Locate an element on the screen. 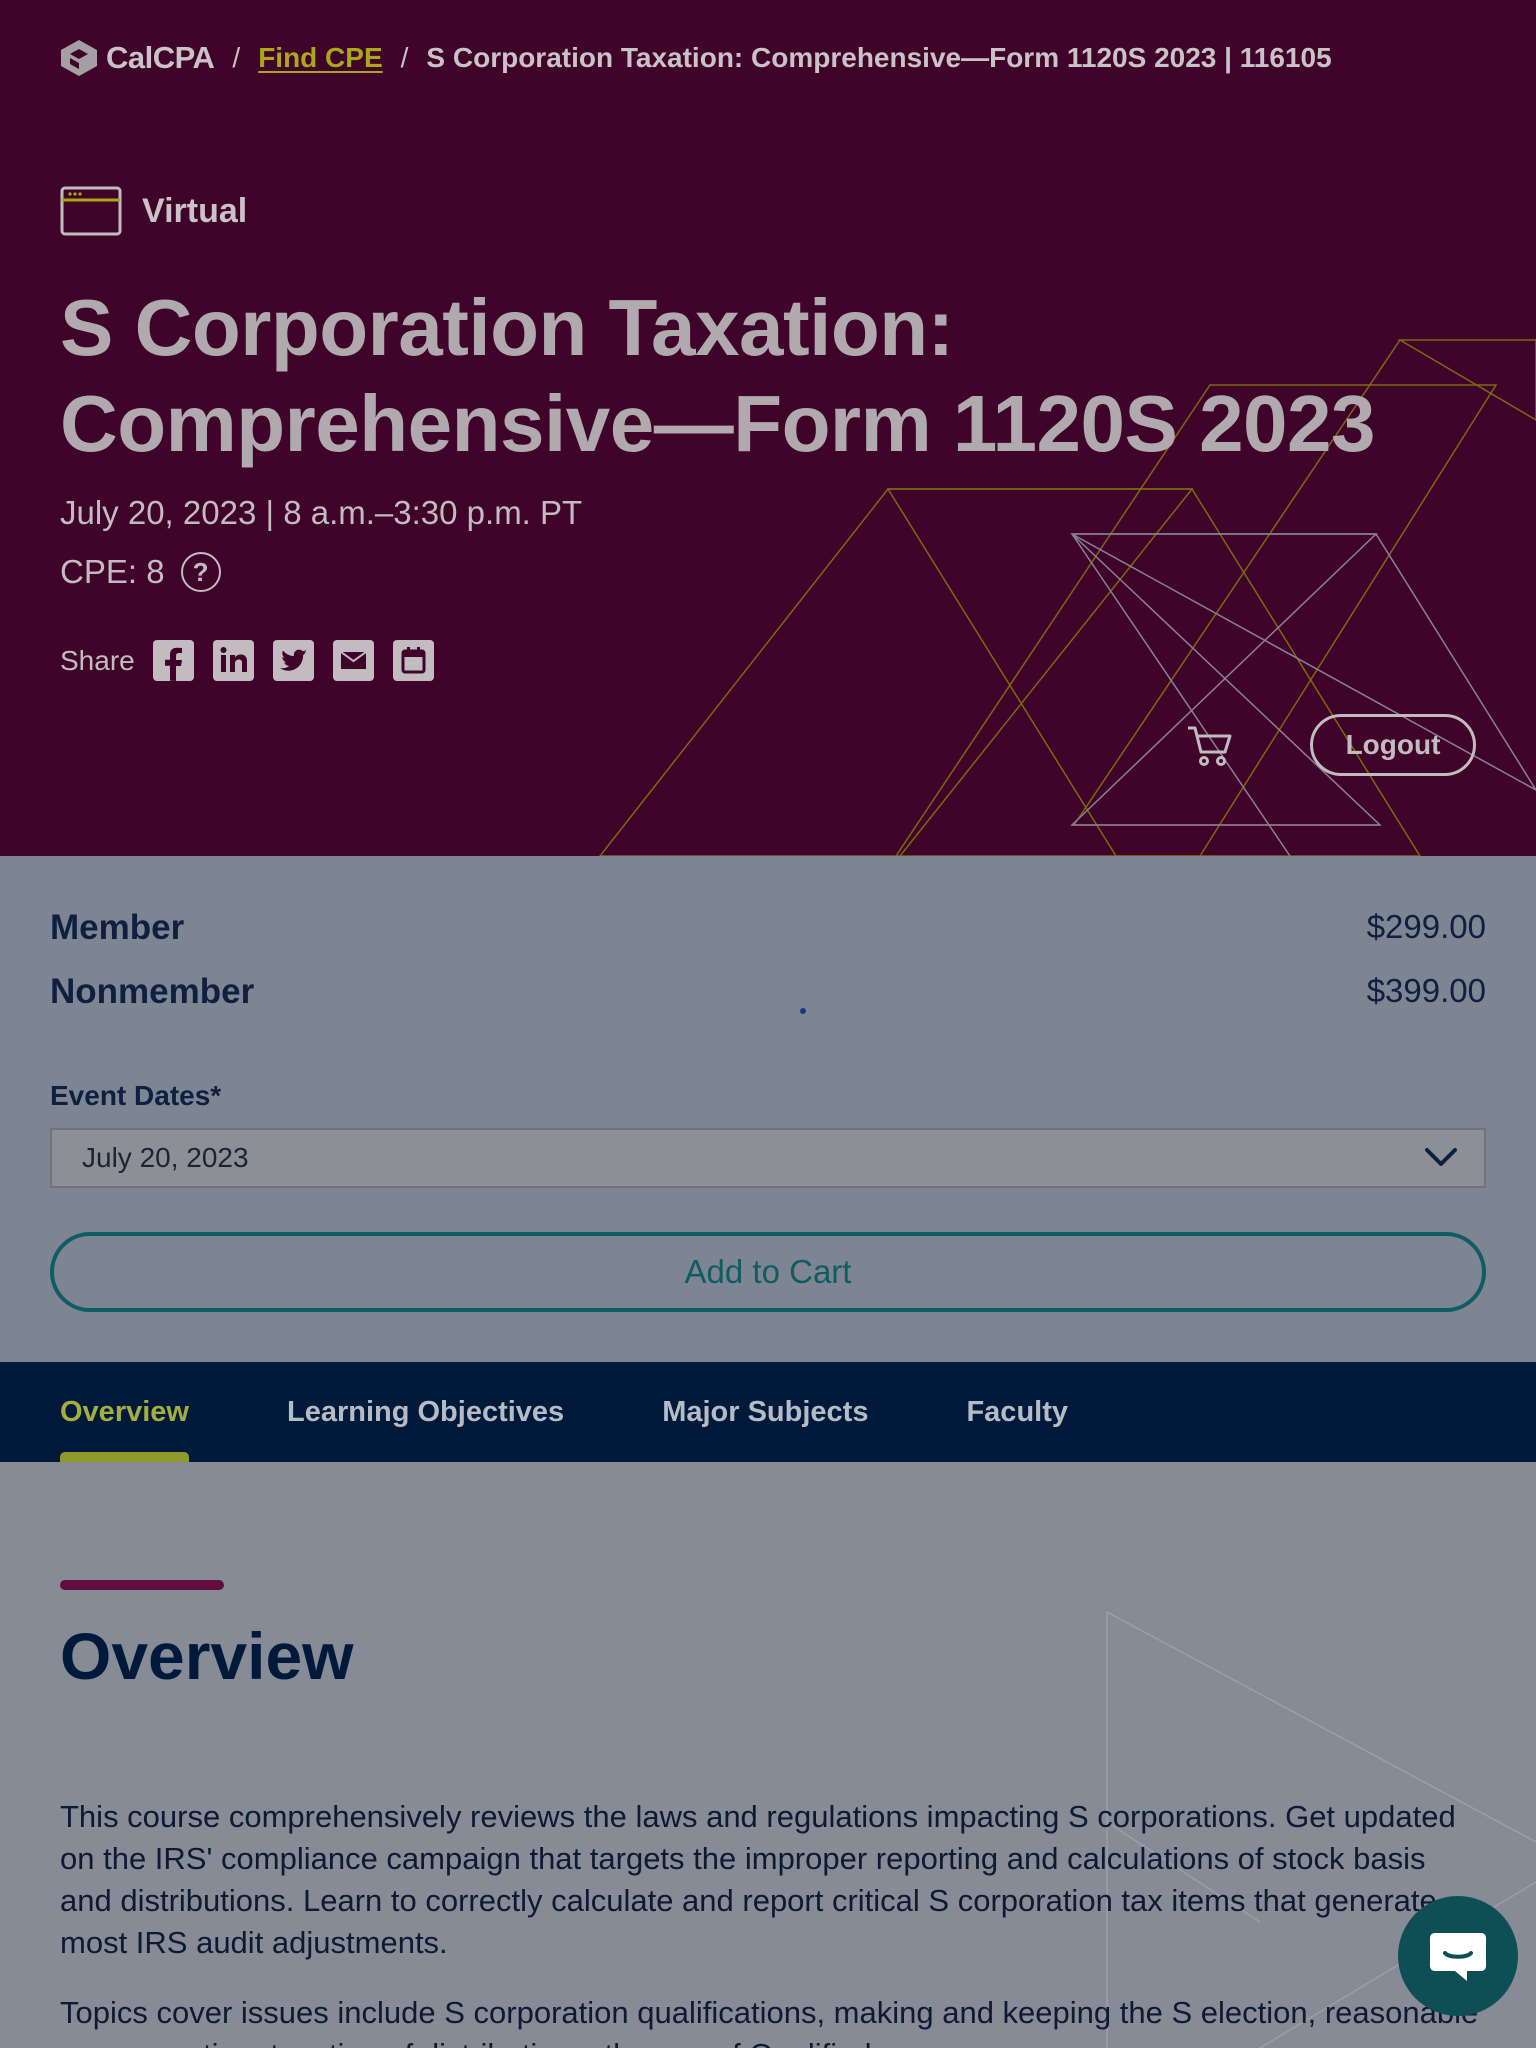  calcpa-logo: CalCPA is located at coordinates (137, 58).